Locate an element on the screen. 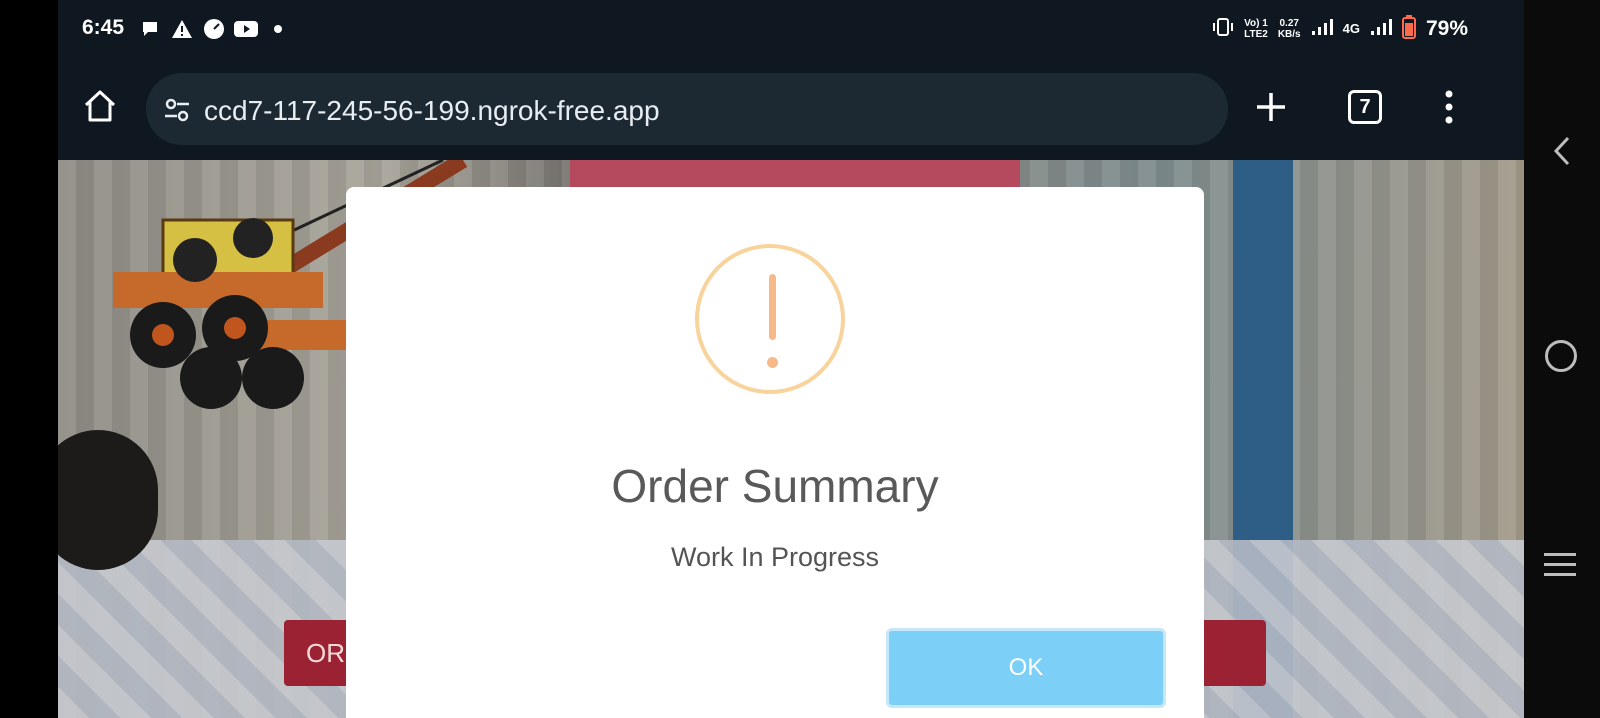 This screenshot has width=1600, height=718. battery-percent: 79% is located at coordinates (1446, 28).